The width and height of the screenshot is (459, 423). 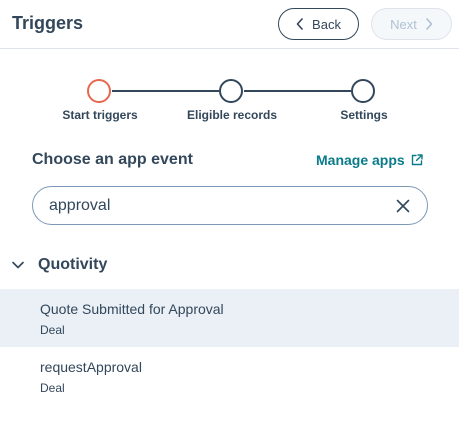 I want to click on section-heading: Choose an app event, so click(x=112, y=159).